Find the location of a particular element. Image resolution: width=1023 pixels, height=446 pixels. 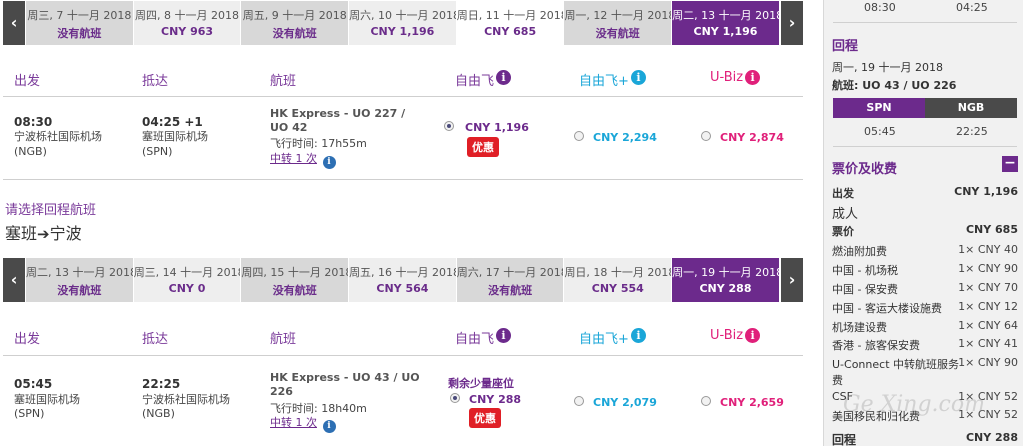

departure-time: 08:30 is located at coordinates (33, 122).